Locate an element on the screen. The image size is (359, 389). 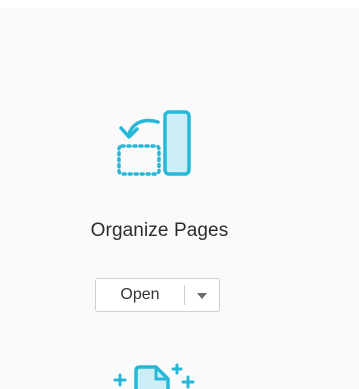
open-button: Open is located at coordinates (140, 295).